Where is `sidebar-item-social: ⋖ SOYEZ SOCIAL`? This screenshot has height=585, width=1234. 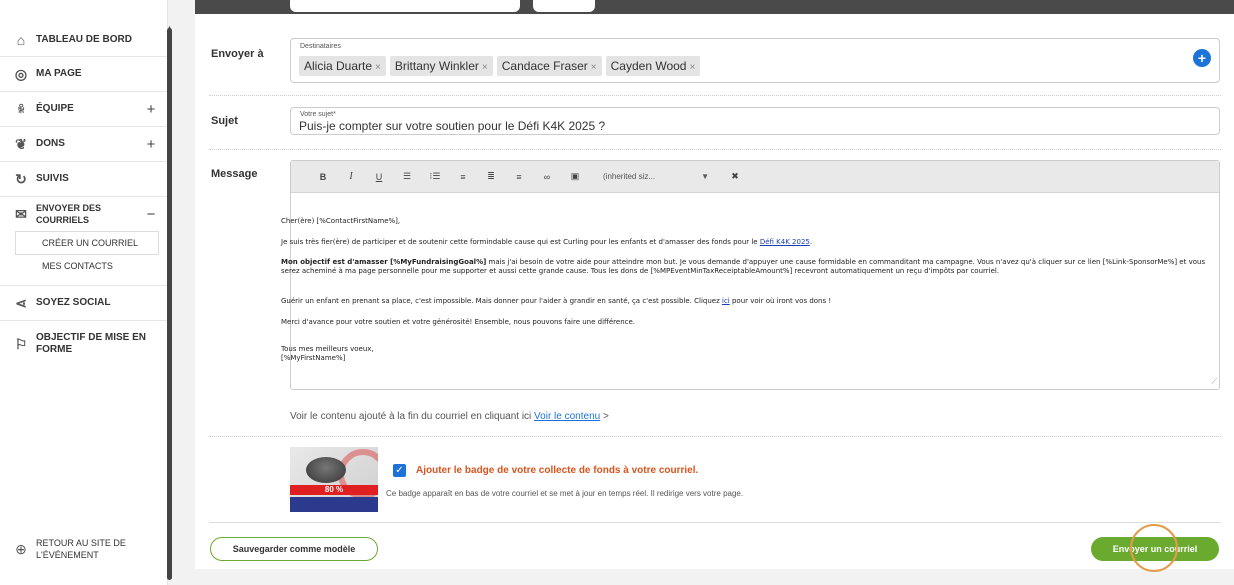
sidebar-item-social: ⋖ SOYEZ SOCIAL is located at coordinates (83, 303).